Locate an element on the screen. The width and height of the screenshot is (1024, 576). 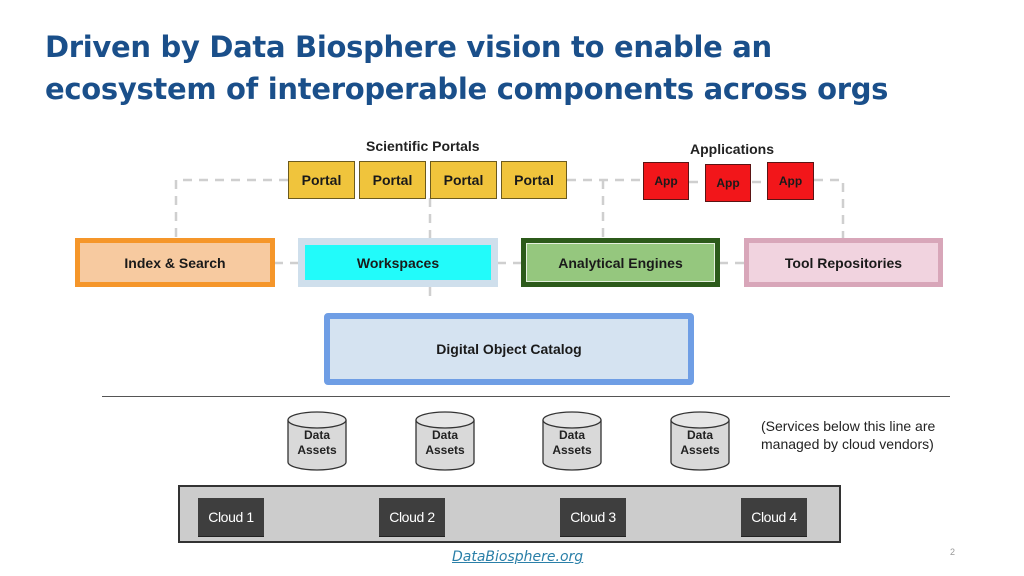
index-search-box: Index & Search is located at coordinates (175, 262).